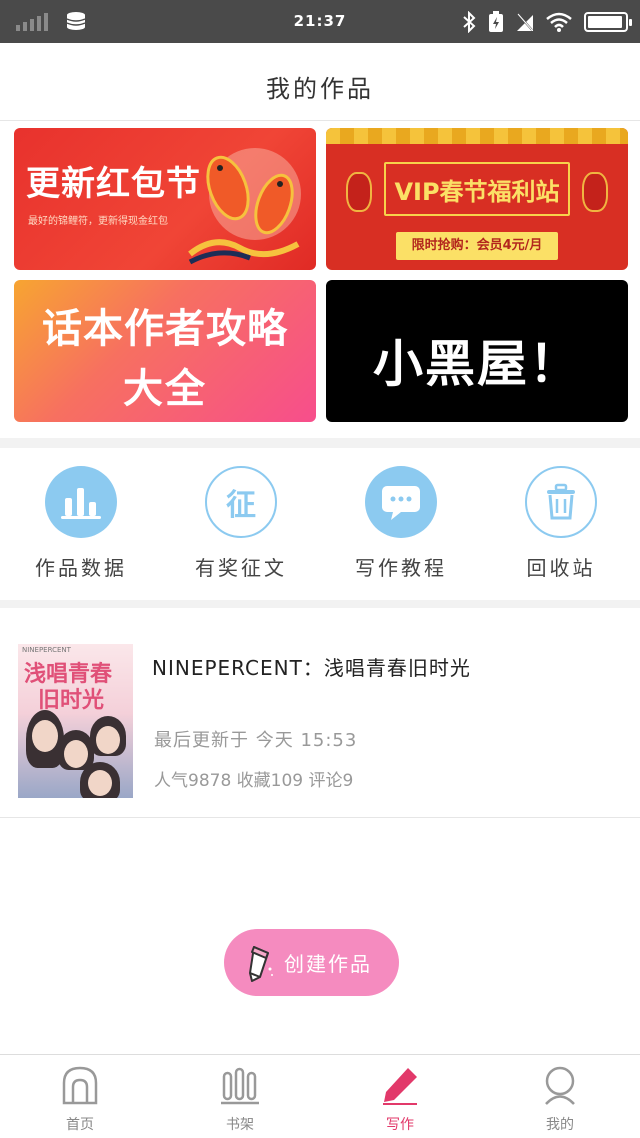 The width and height of the screenshot is (640, 1138). Describe the element at coordinates (165, 329) in the screenshot. I see `banner-title-line1: 话本作者攻略` at that location.